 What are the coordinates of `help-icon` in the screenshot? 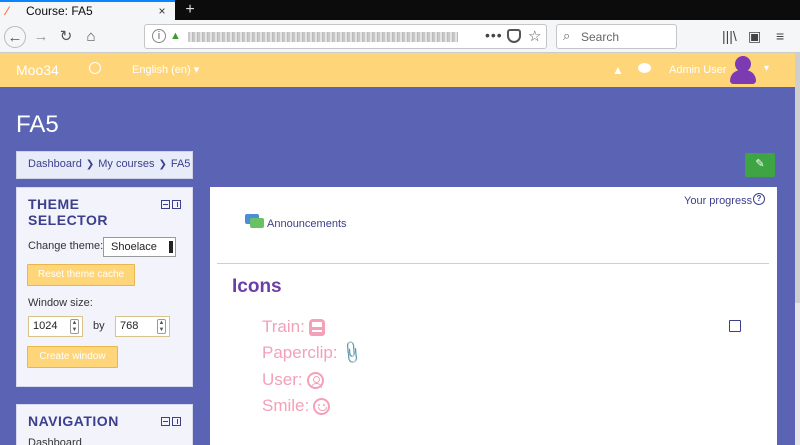 It's located at (95, 68).